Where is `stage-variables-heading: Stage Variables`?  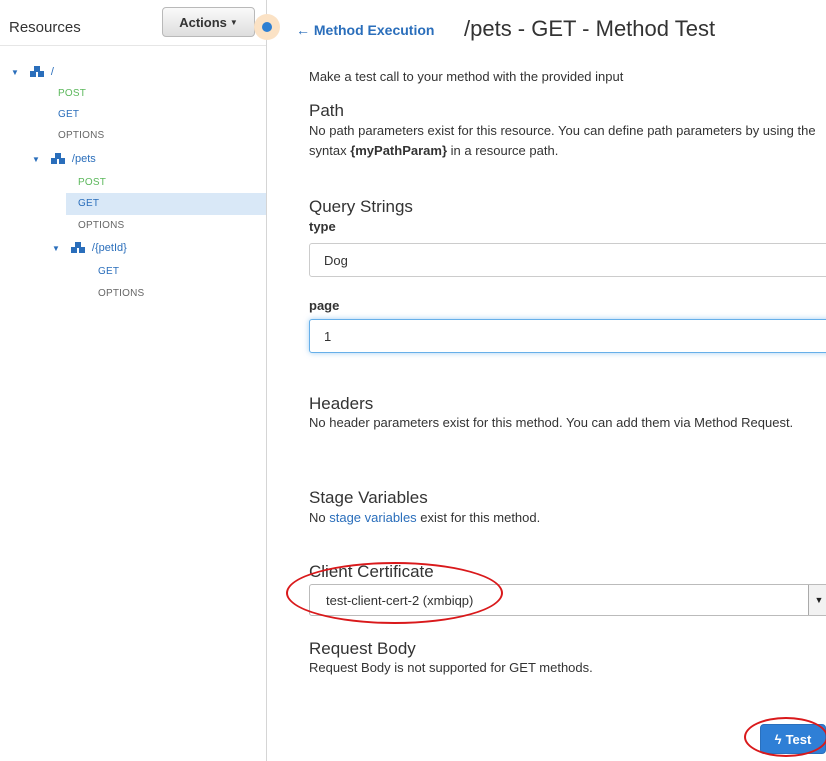
stage-variables-heading: Stage Variables is located at coordinates (368, 497).